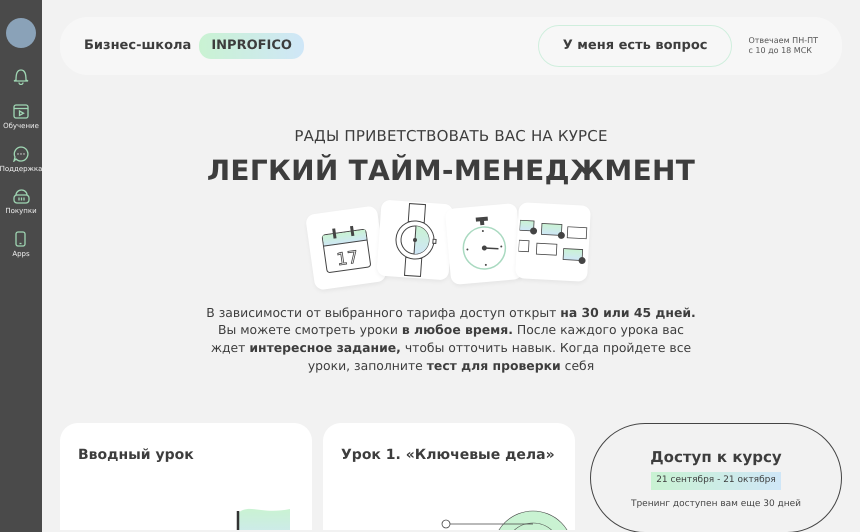 Image resolution: width=860 pixels, height=532 pixels. I want to click on school-name: Бизнес-школа, so click(138, 46).